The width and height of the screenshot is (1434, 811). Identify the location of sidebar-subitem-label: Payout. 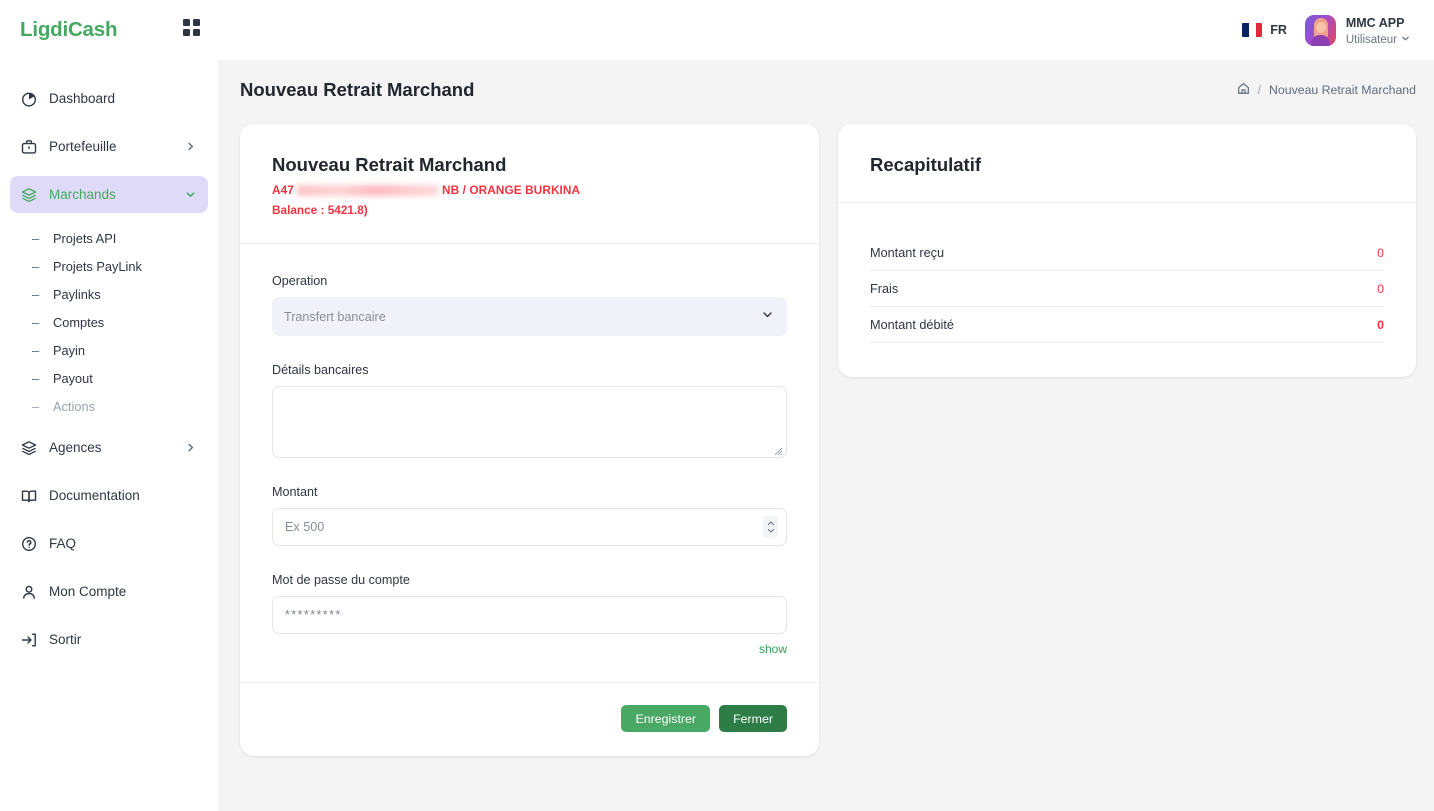
(73, 378).